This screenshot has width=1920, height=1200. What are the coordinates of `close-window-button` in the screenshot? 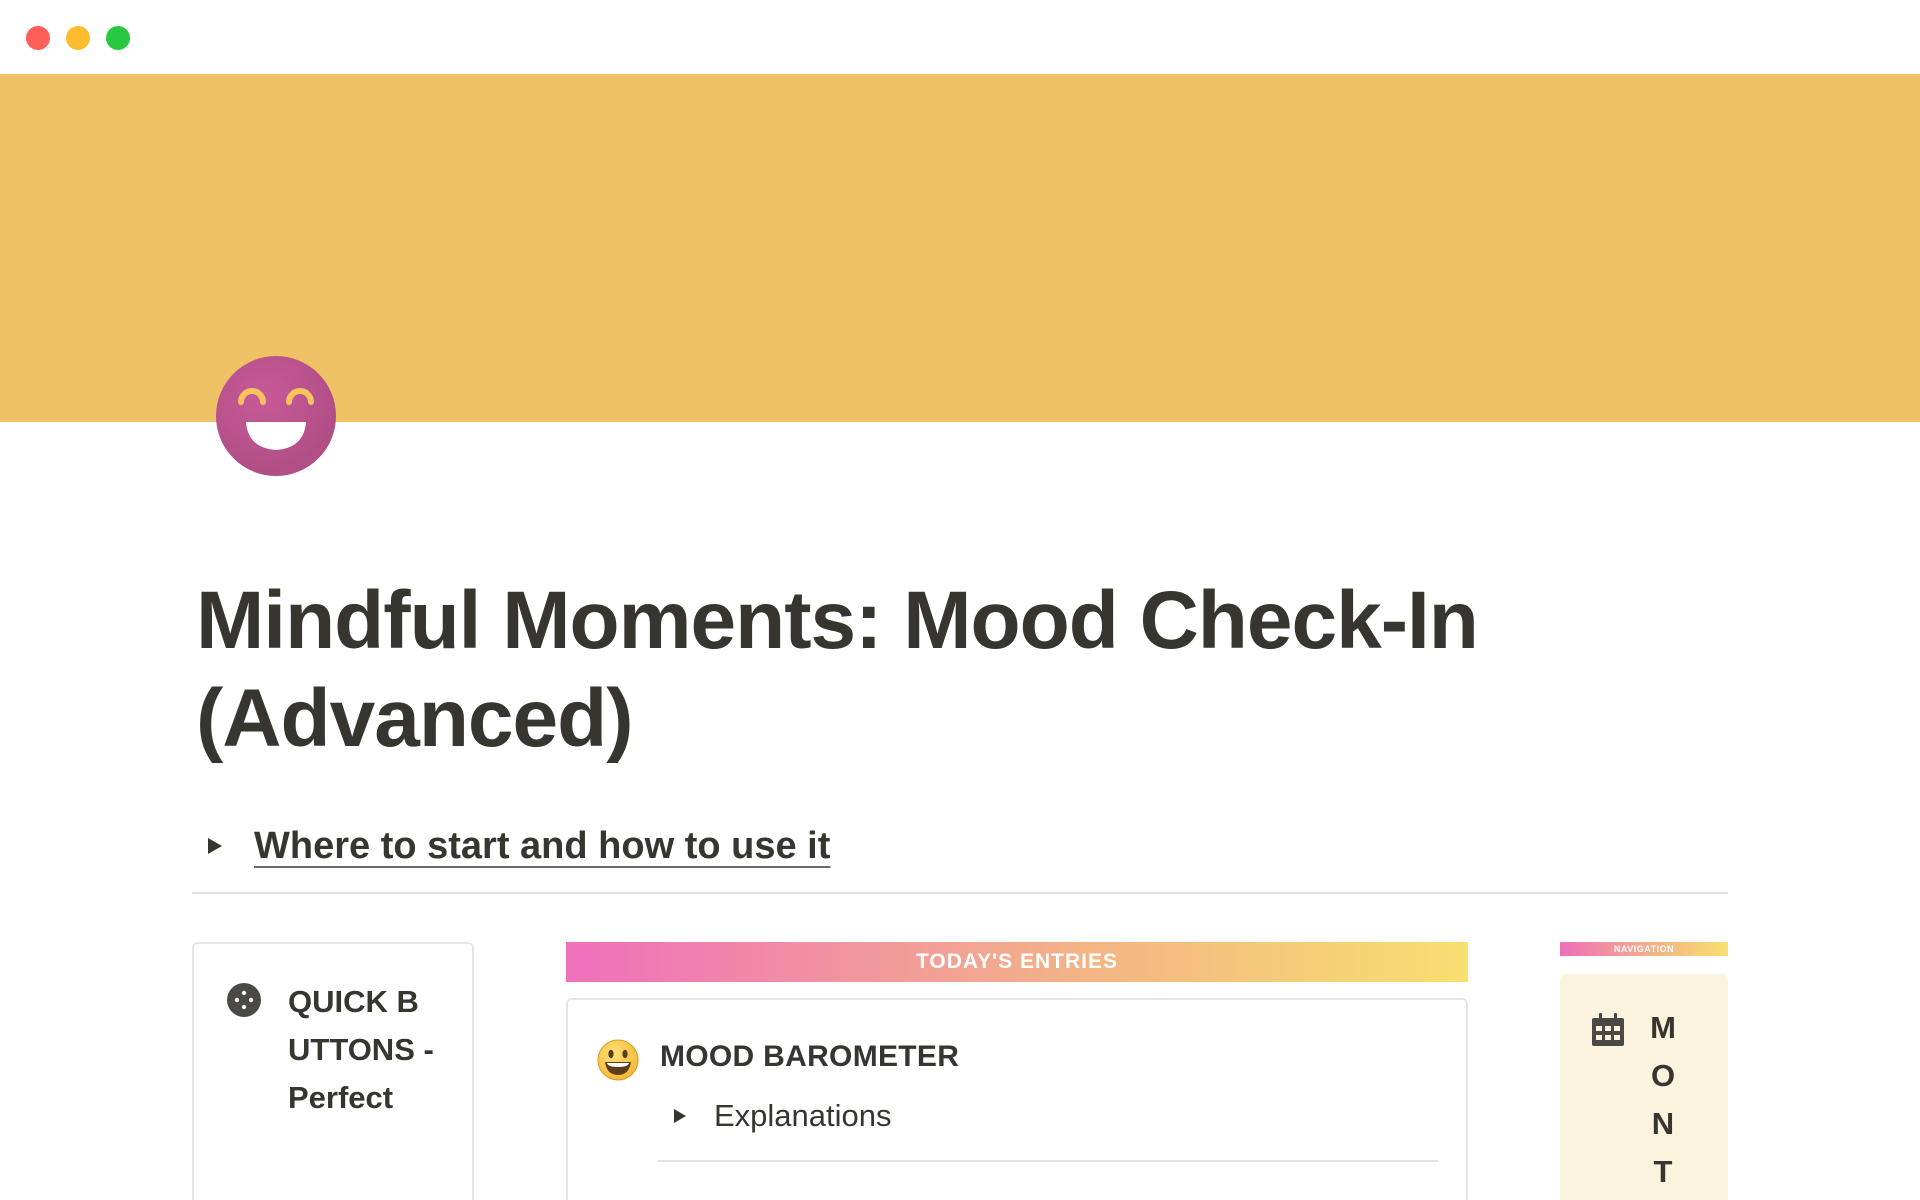 It's located at (38, 38).